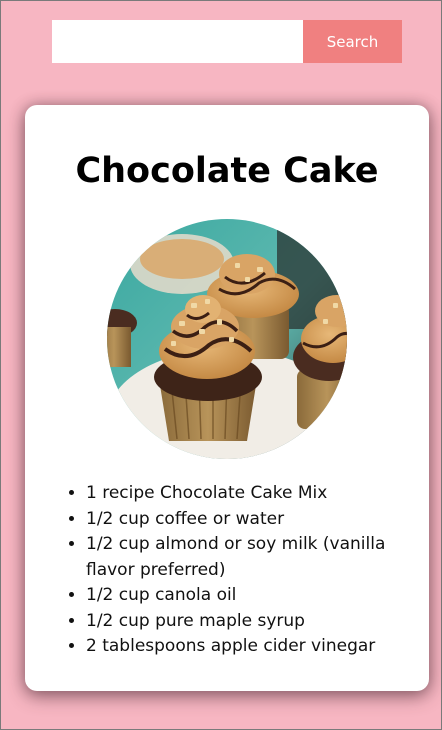  What do you see at coordinates (251, 622) in the screenshot?
I see `ingredient-item: 1/2 cup pure maple syrup` at bounding box center [251, 622].